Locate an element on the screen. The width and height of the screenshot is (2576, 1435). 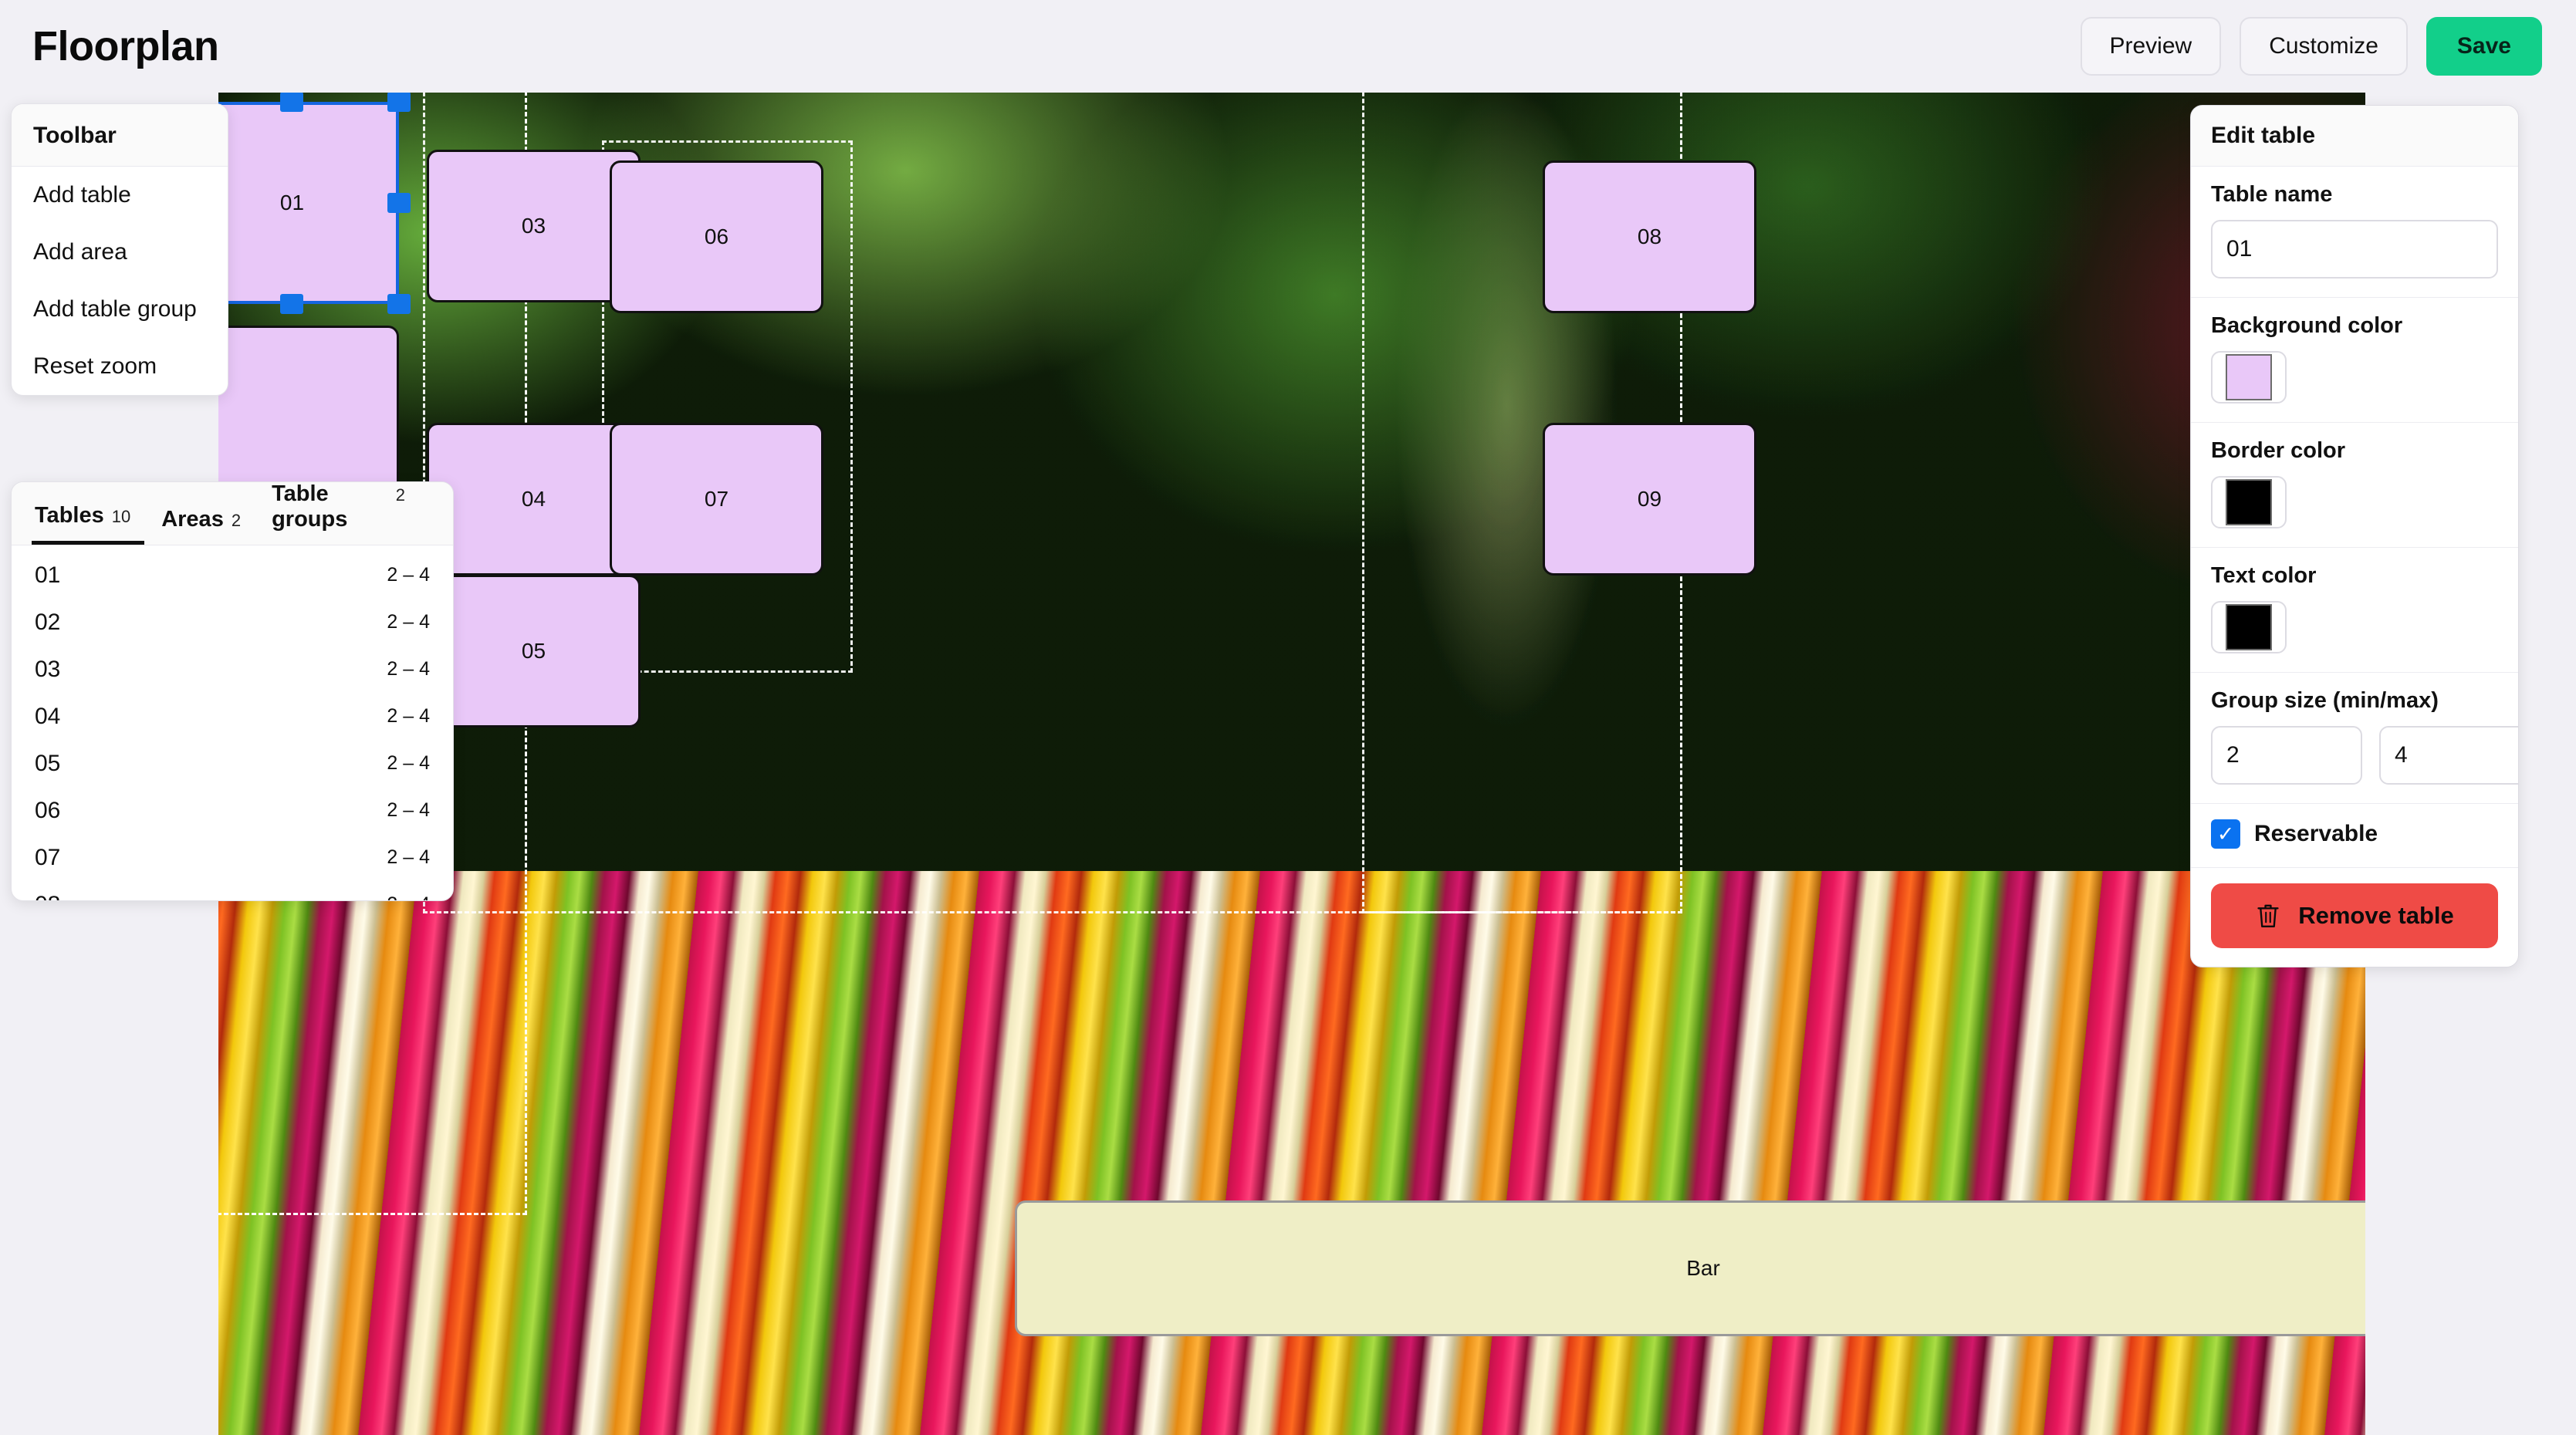
app-header: Floorplan Preview Customize Save is located at coordinates (1288, 46).